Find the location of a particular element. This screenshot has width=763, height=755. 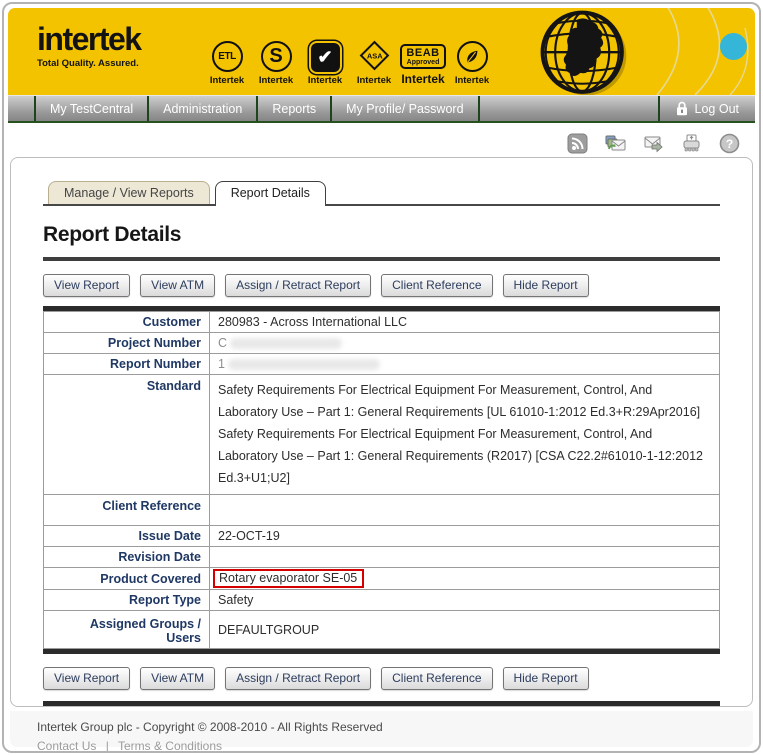

field-label-revision-date: Revision Date is located at coordinates (126, 557).